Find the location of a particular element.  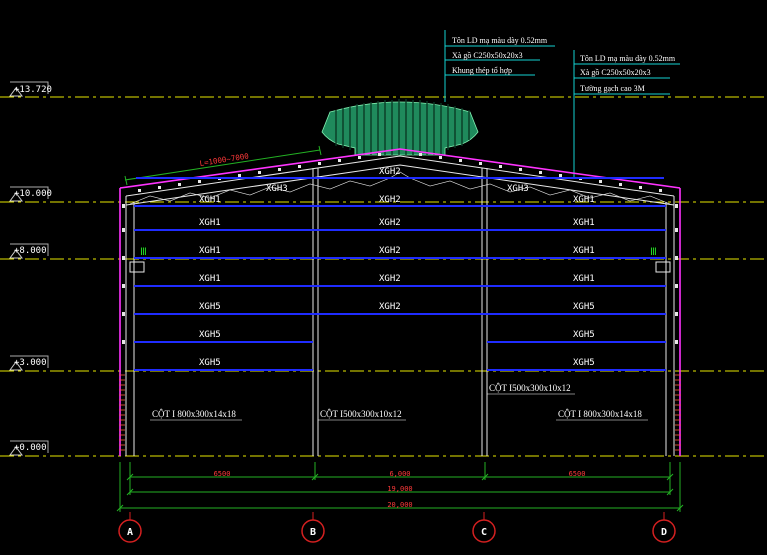

column-c is located at coordinates (484, 312).